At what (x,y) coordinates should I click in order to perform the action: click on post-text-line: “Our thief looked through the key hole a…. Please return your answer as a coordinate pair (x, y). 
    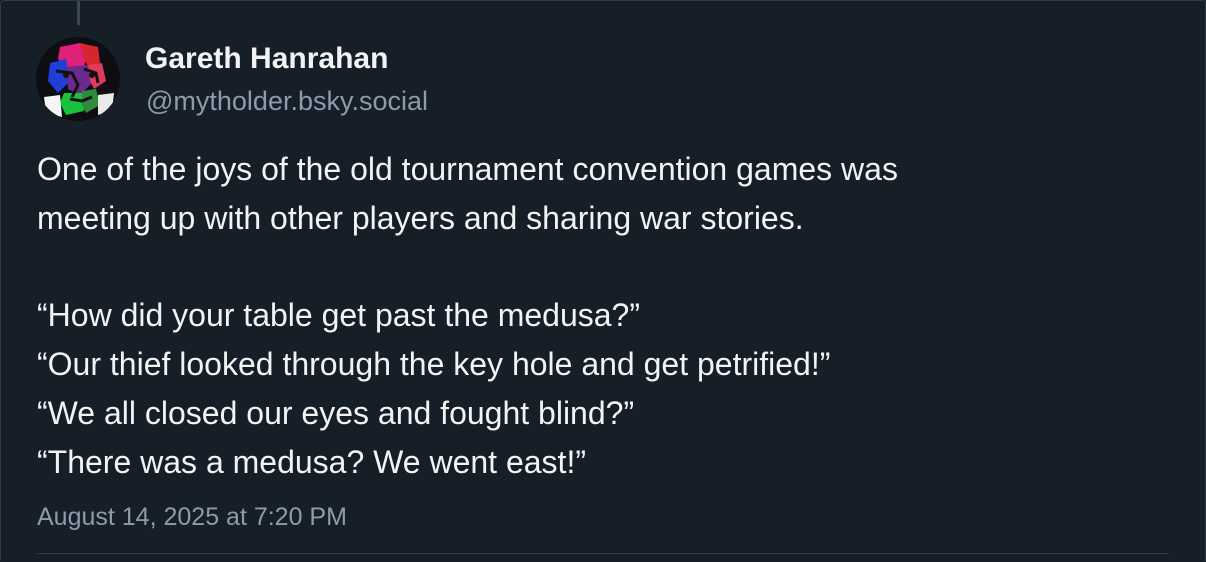
    Looking at the image, I should click on (434, 364).